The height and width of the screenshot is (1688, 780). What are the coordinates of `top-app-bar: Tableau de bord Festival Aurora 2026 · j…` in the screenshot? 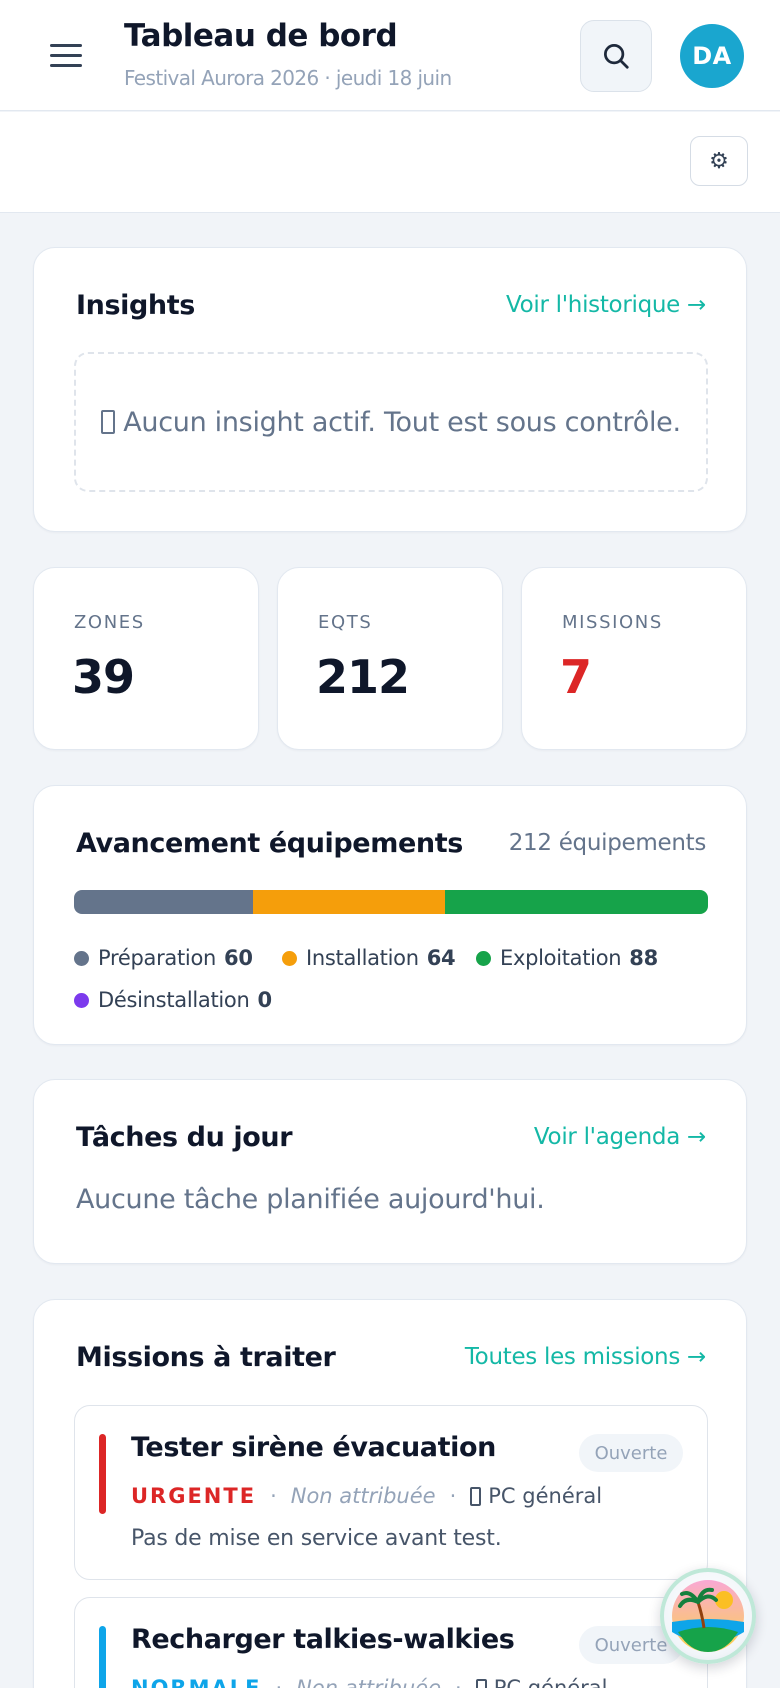 It's located at (390, 55).